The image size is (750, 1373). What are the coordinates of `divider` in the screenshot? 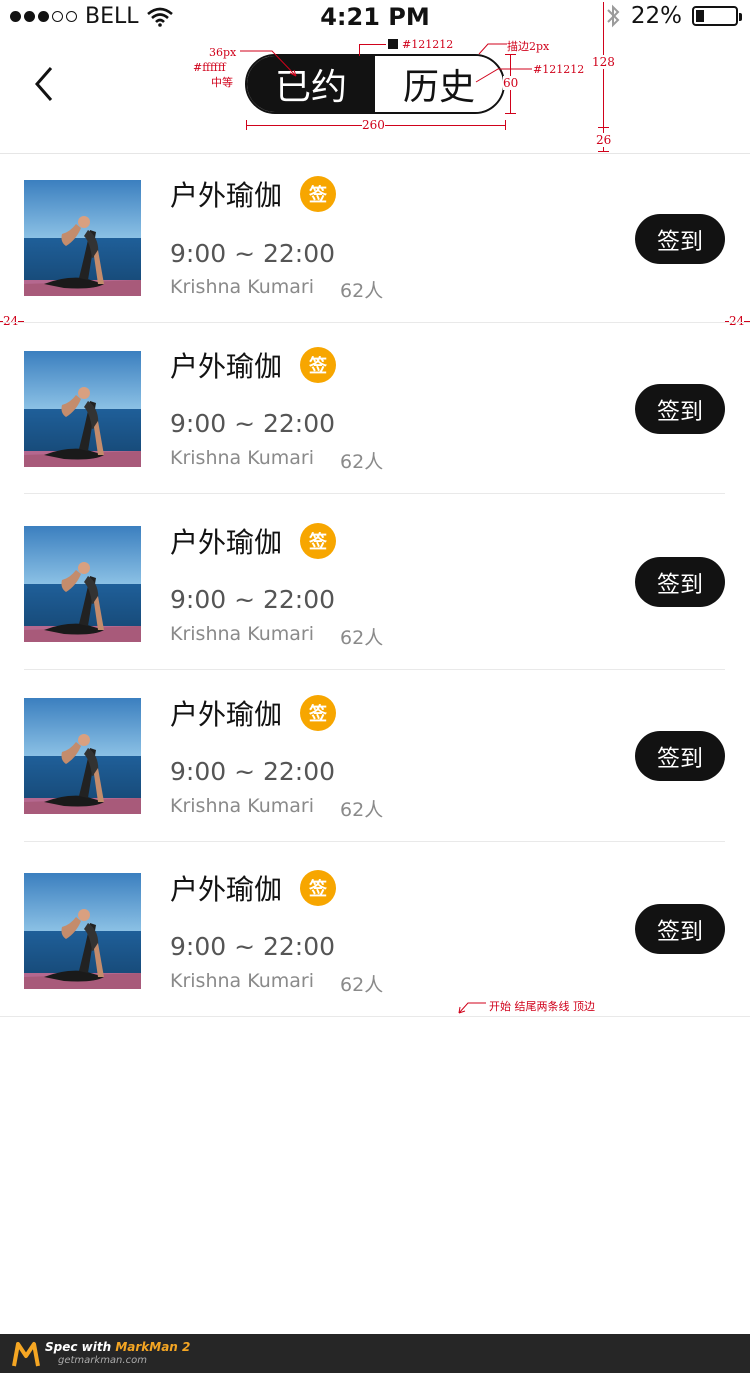 It's located at (375, 1016).